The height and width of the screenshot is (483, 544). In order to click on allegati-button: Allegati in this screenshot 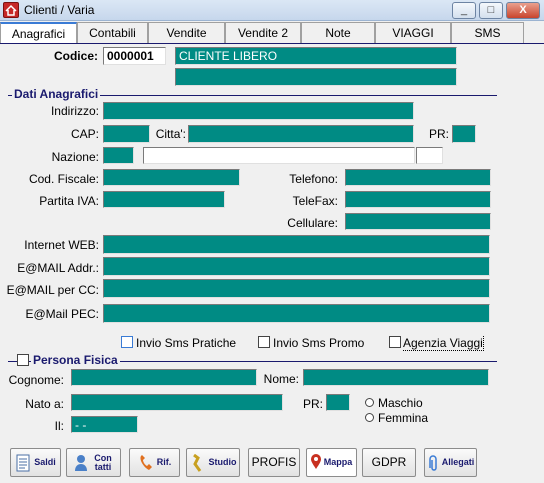, I will do `click(450, 462)`.